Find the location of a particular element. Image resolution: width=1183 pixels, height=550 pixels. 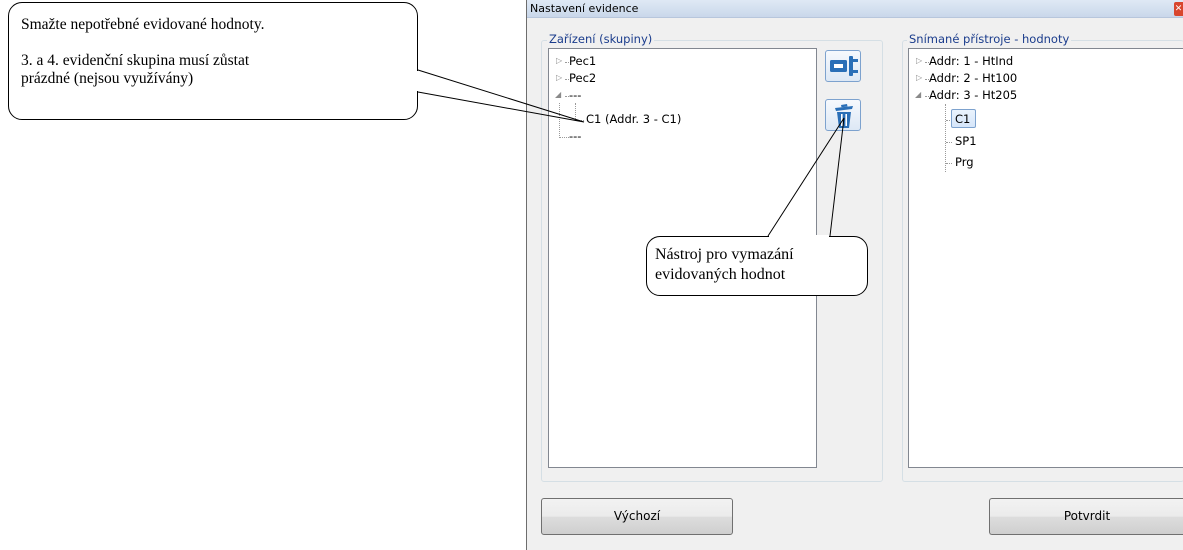

tool-callout-line2: evidovaných hodnot is located at coordinates (720, 274).